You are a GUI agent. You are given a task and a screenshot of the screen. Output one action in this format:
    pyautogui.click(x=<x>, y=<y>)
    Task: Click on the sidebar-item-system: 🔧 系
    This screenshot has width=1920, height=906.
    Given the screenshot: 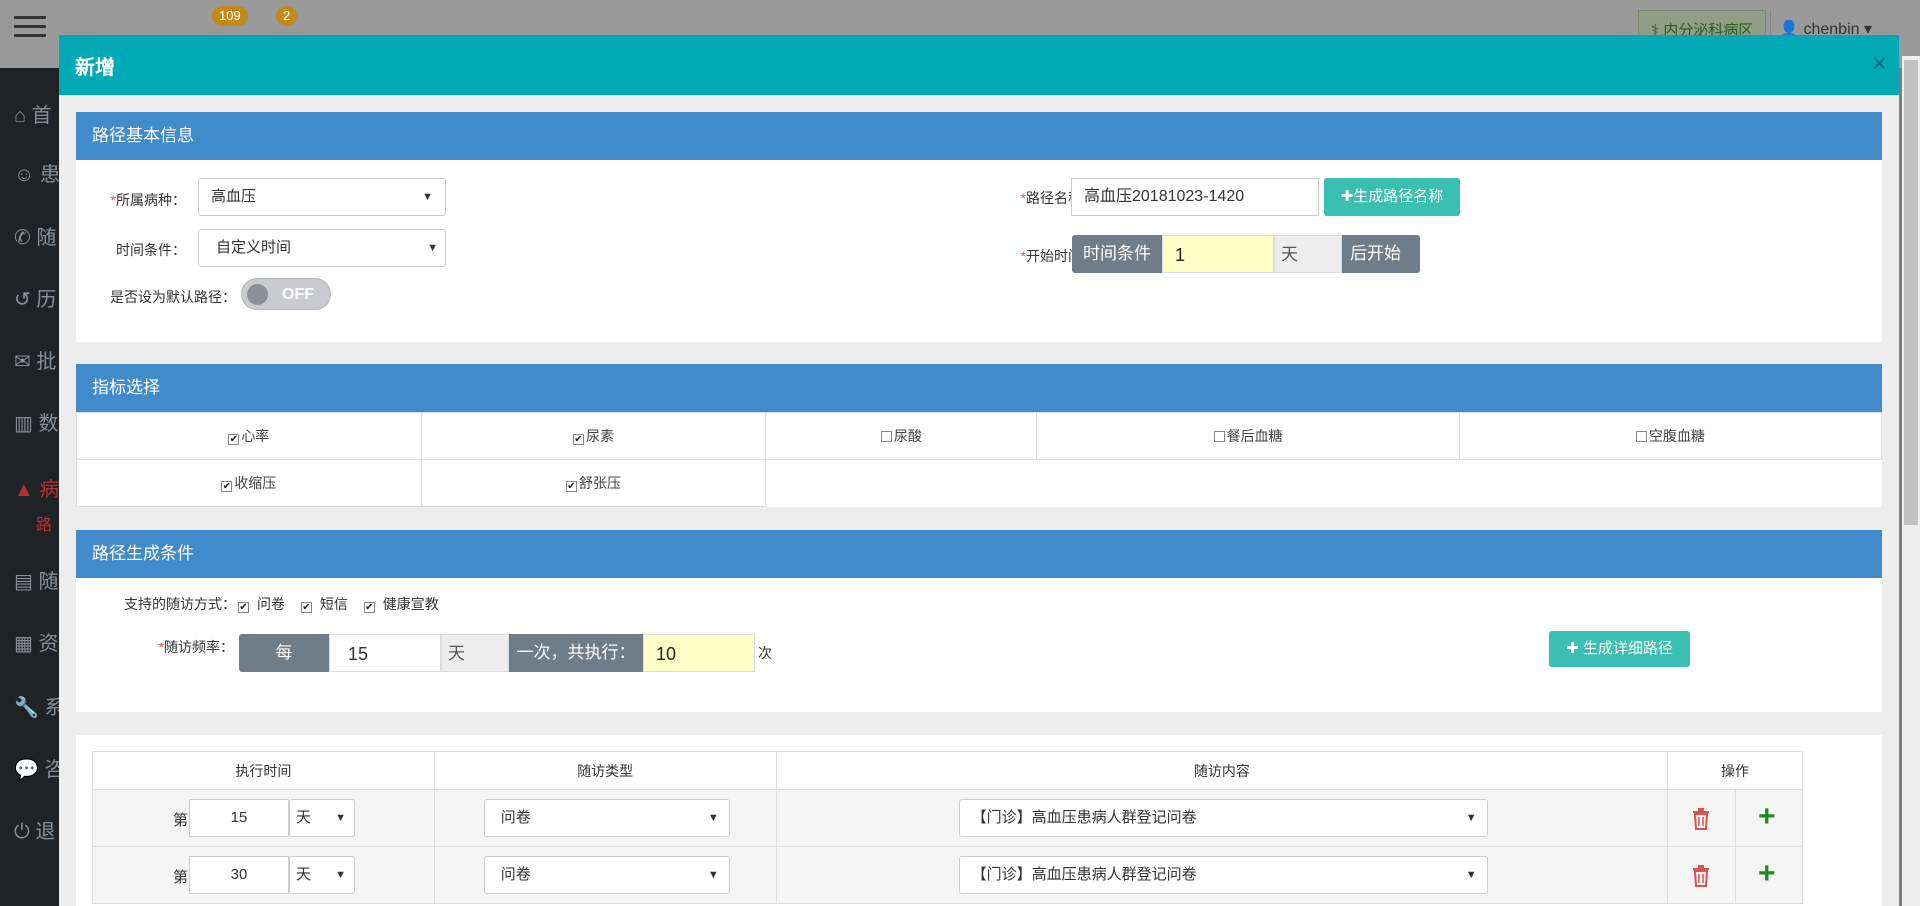 What is the action you would take?
    pyautogui.click(x=36, y=708)
    